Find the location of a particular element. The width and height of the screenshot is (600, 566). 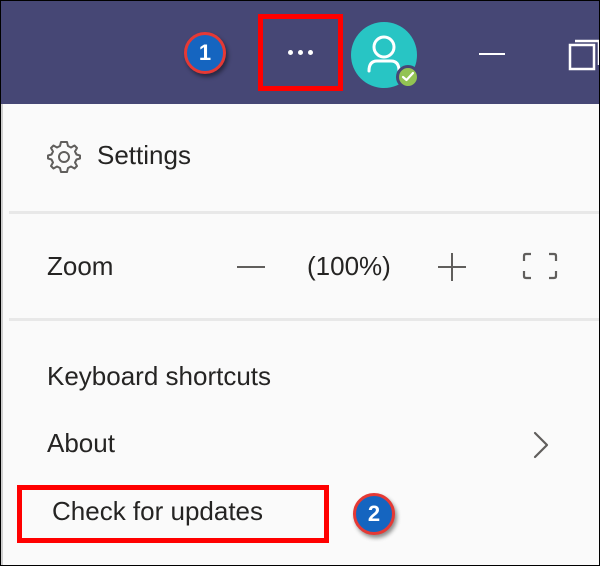

more-options-button is located at coordinates (300, 52).